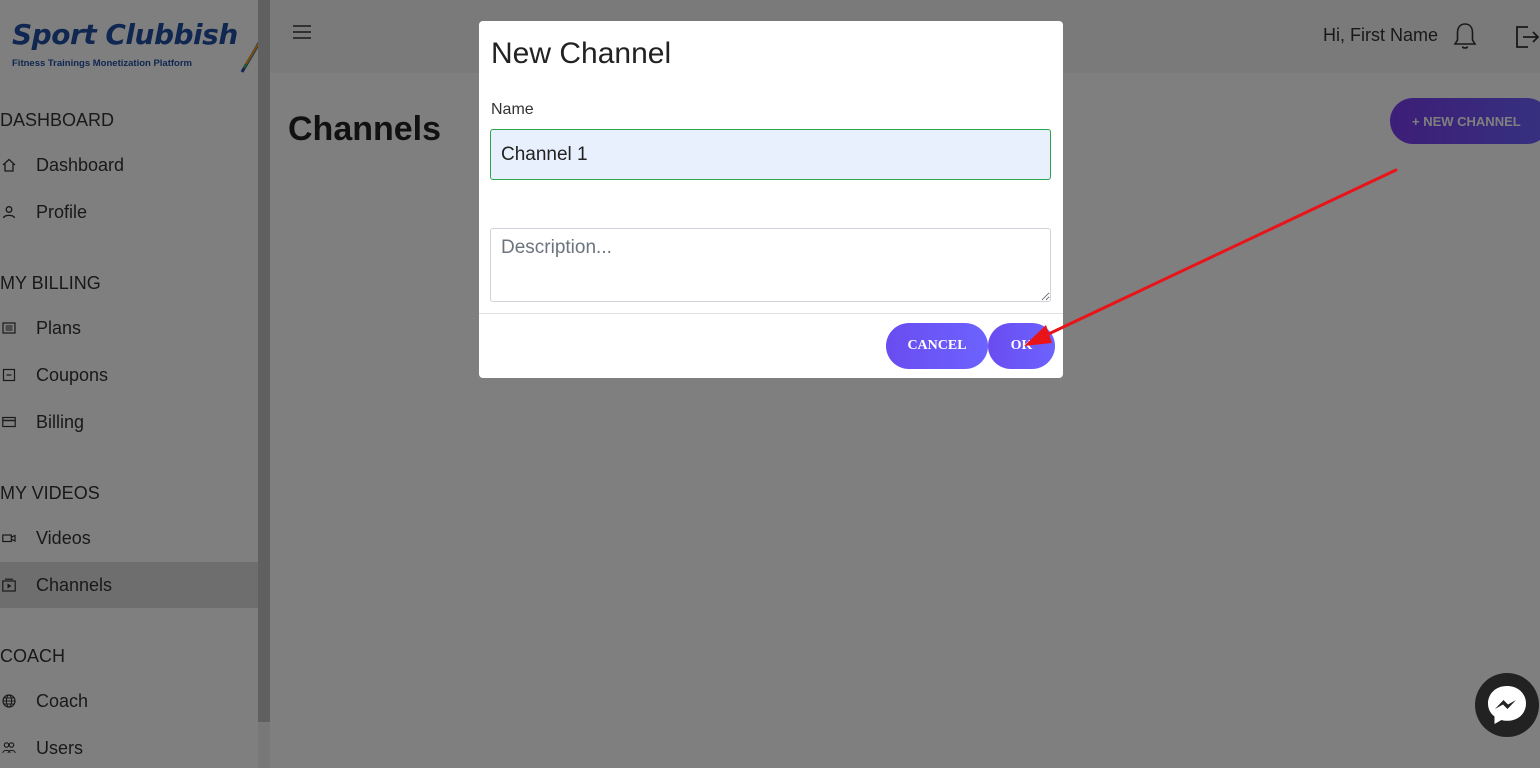 This screenshot has width=1540, height=768. I want to click on ok-button: OK, so click(1021, 346).